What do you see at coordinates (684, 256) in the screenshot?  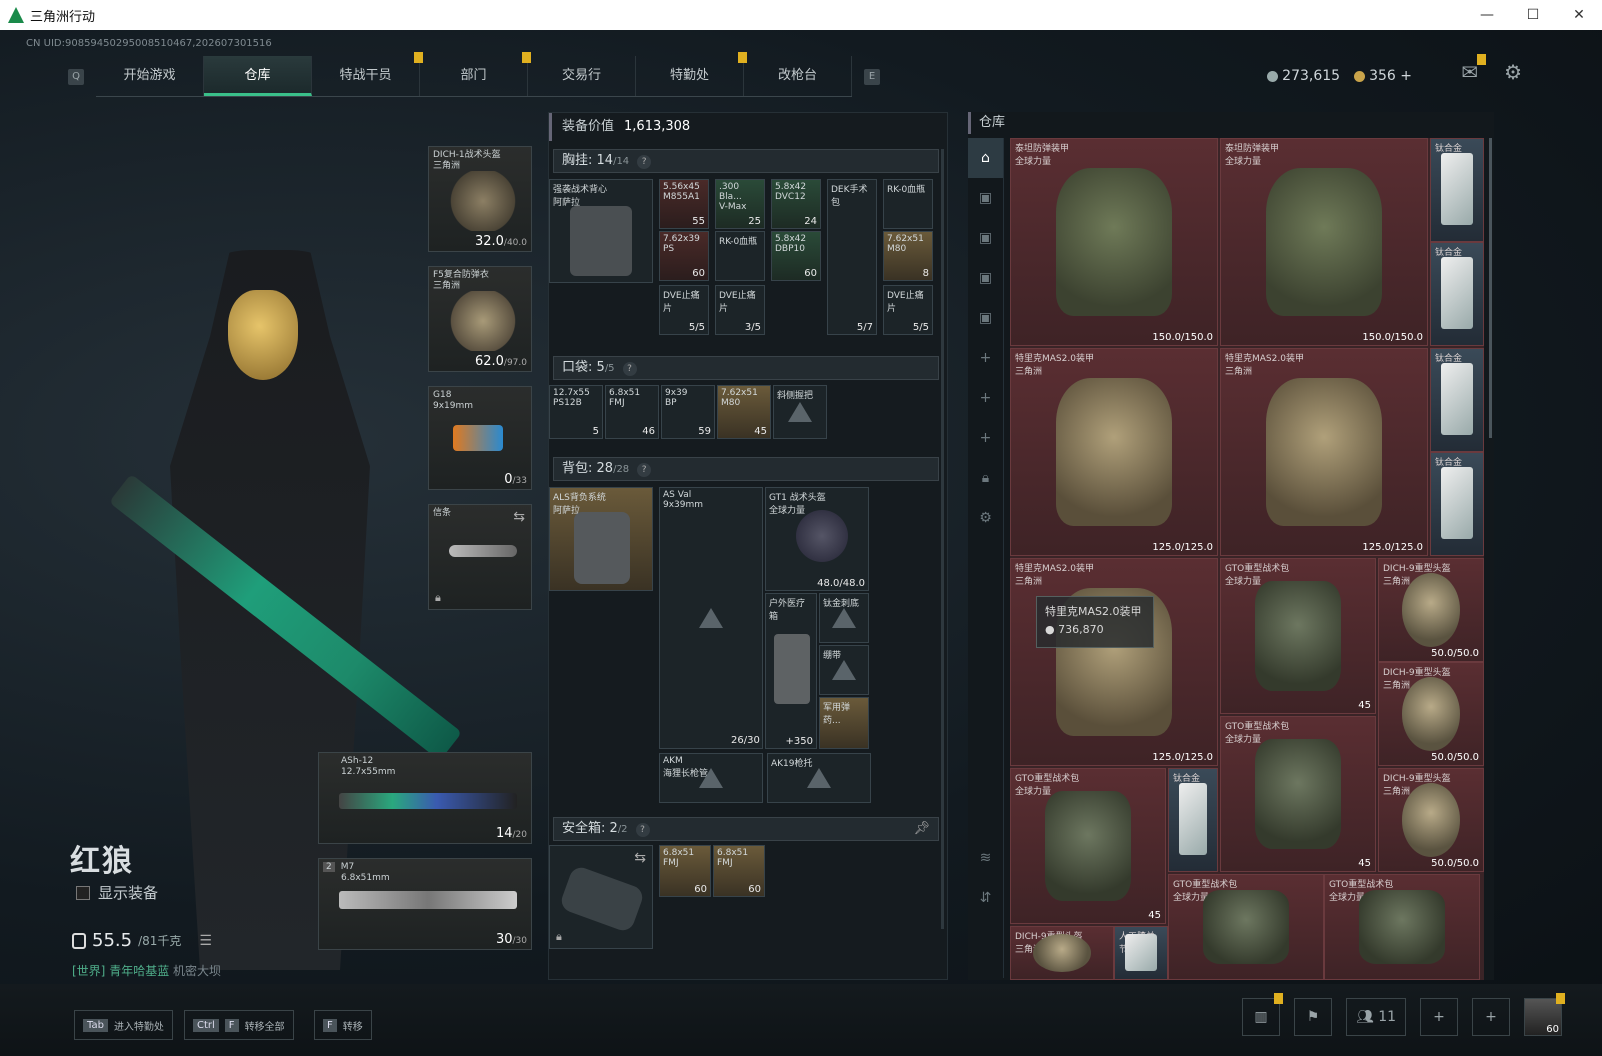 I see `chest-item: 7.62x39 PS 60` at bounding box center [684, 256].